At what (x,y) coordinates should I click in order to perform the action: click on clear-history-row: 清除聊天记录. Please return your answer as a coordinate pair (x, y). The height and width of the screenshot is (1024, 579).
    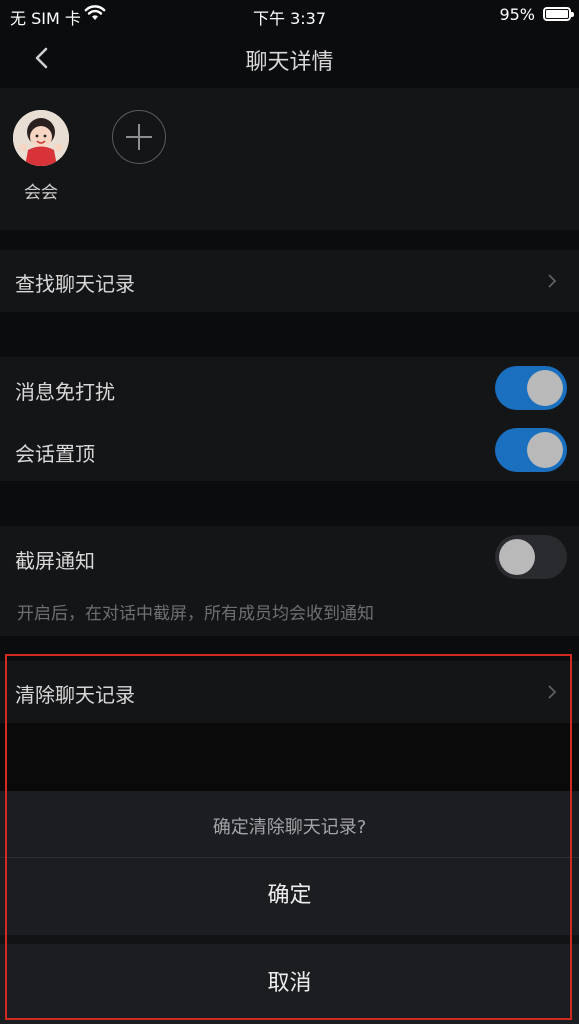
    Looking at the image, I should click on (289, 692).